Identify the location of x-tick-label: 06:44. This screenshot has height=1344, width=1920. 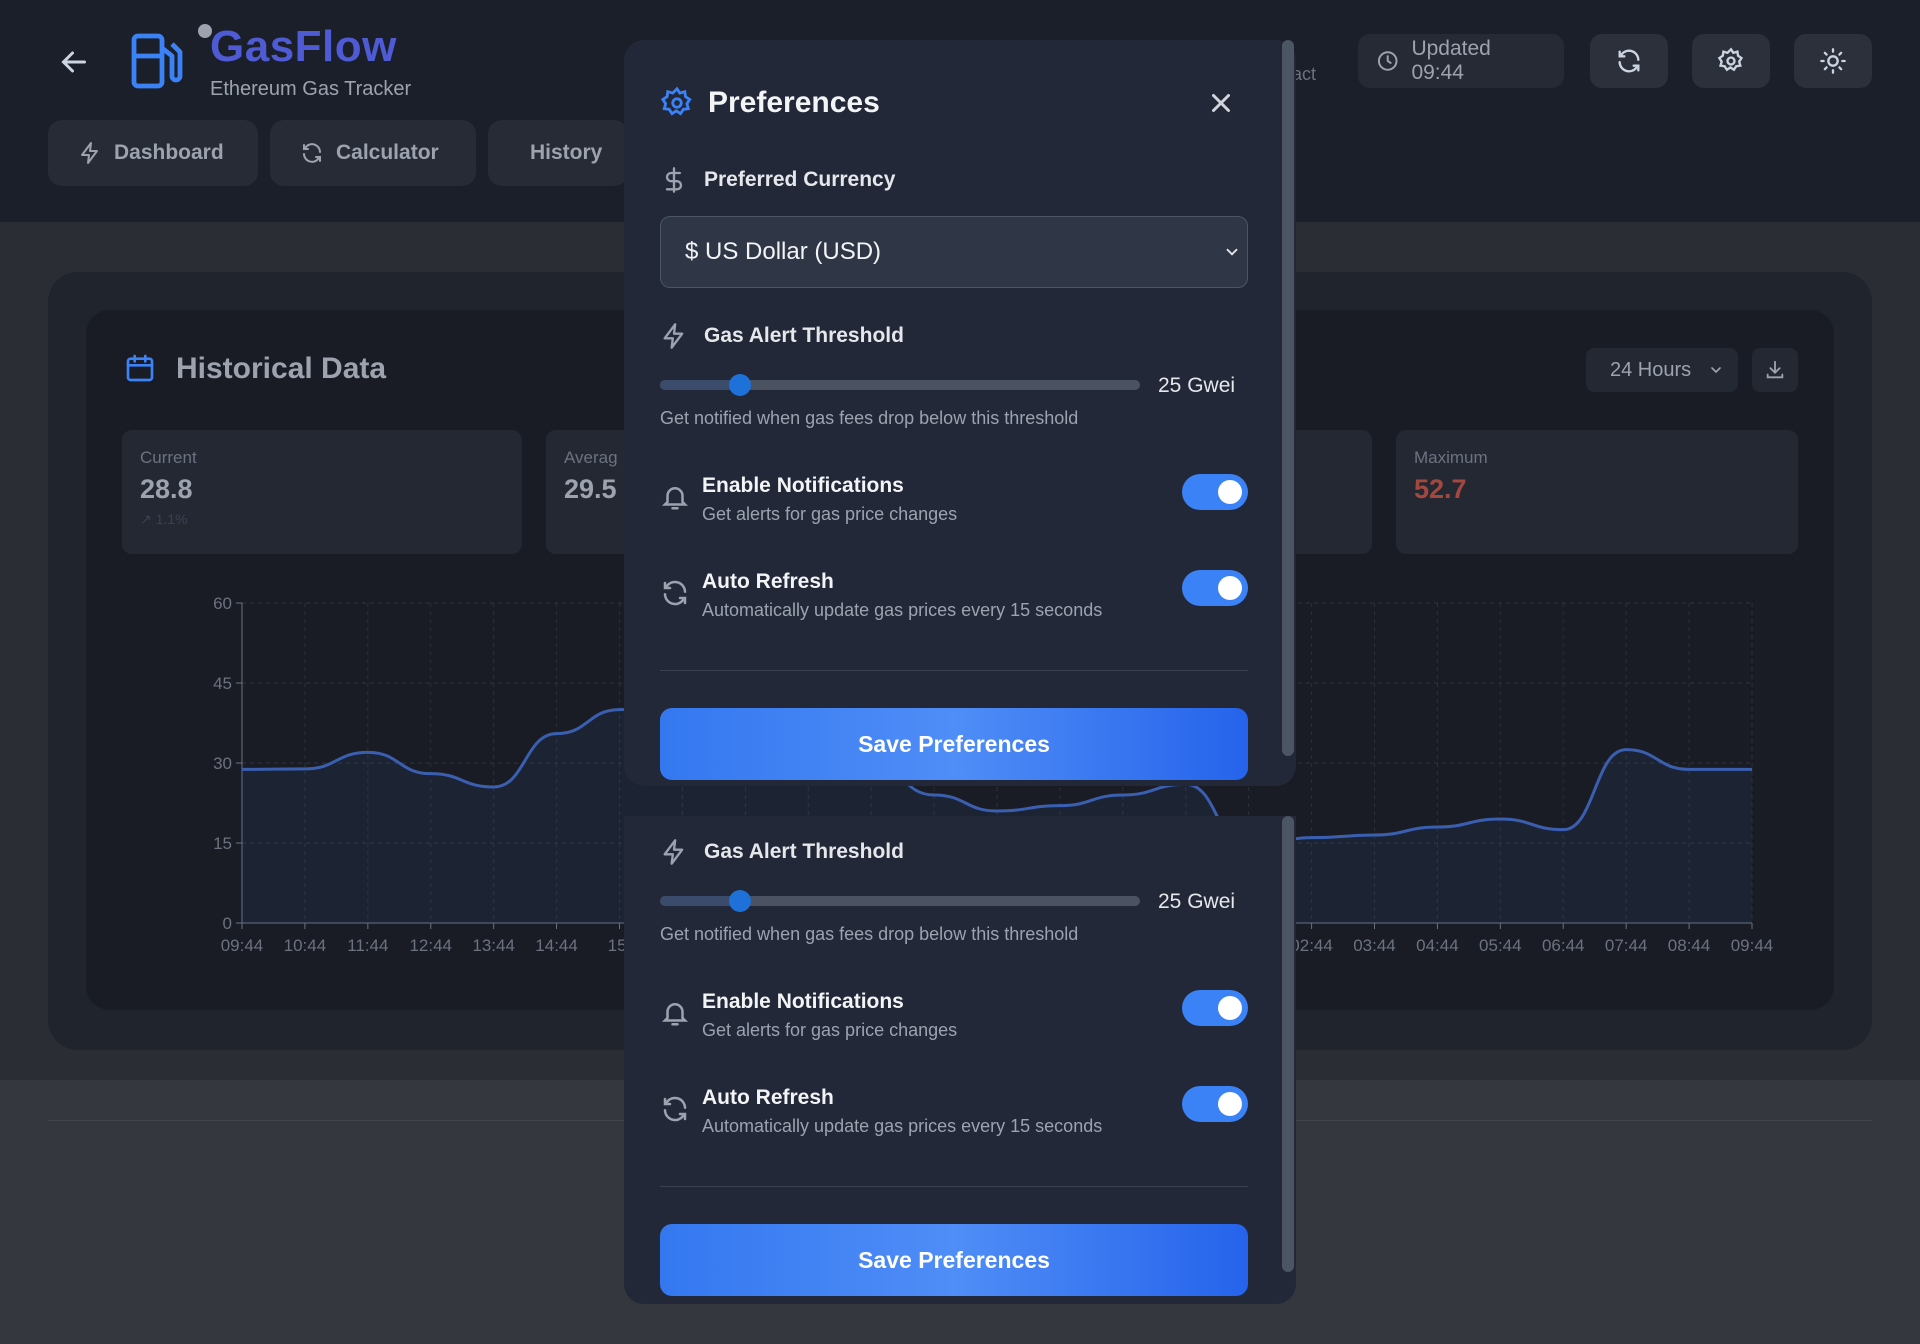
(1563, 945).